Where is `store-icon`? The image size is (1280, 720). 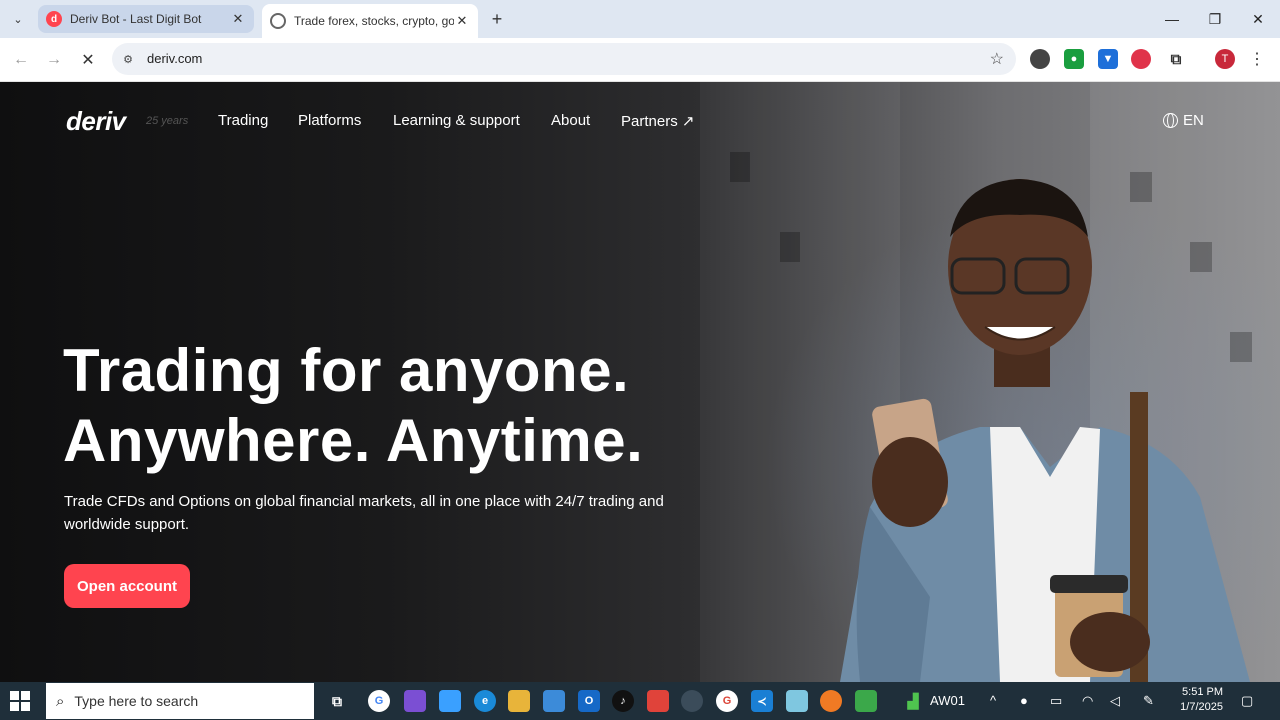 store-icon is located at coordinates (554, 701).